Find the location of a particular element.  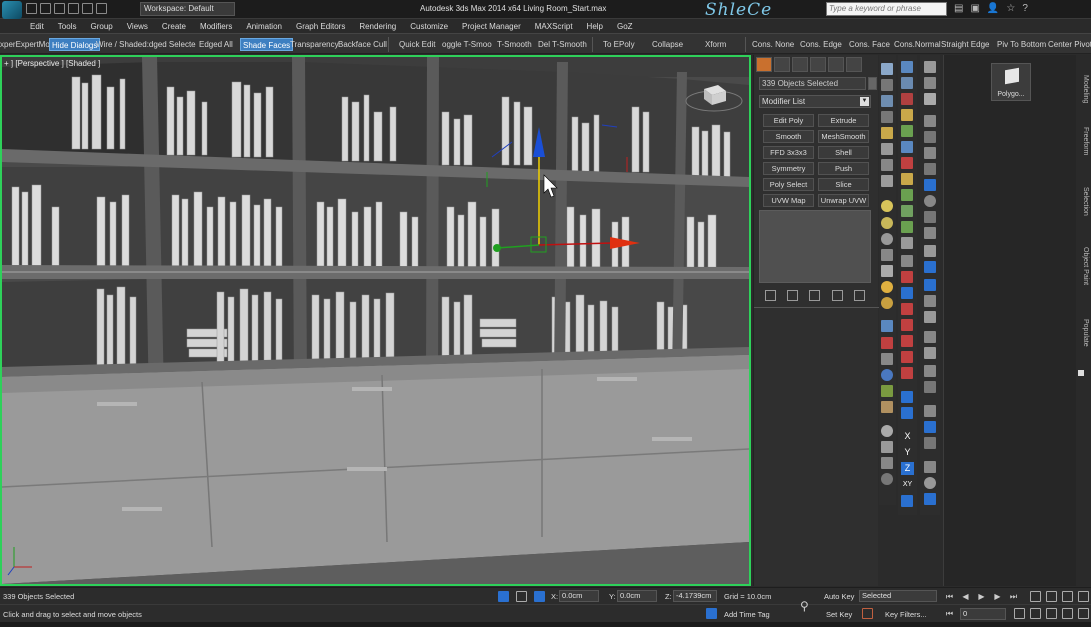

cons-none-button: Cons. None is located at coordinates (773, 44).